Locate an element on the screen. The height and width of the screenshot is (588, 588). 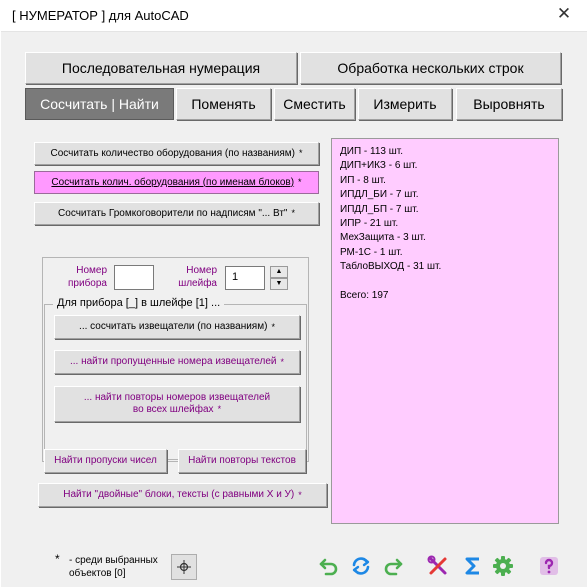
tab-measure: Измерить is located at coordinates (405, 104).